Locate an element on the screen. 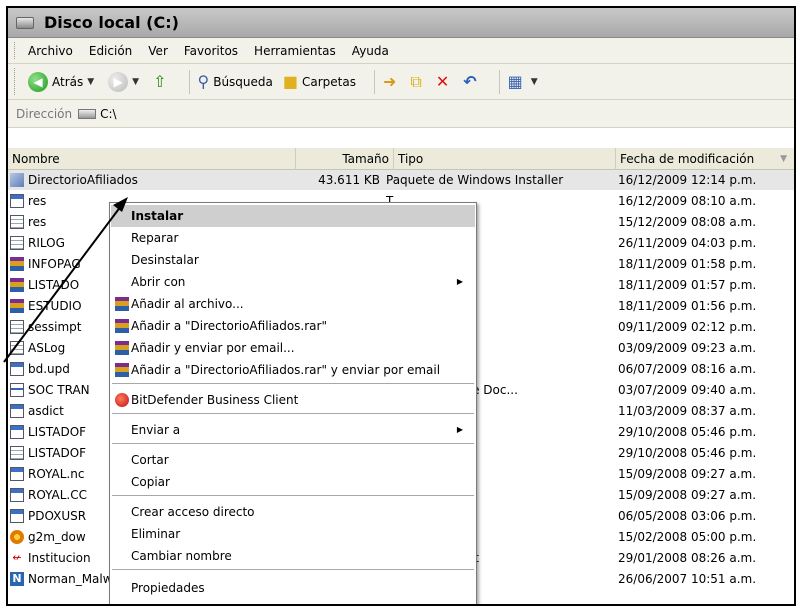  menu-herramientas: Herramientas is located at coordinates (295, 51).